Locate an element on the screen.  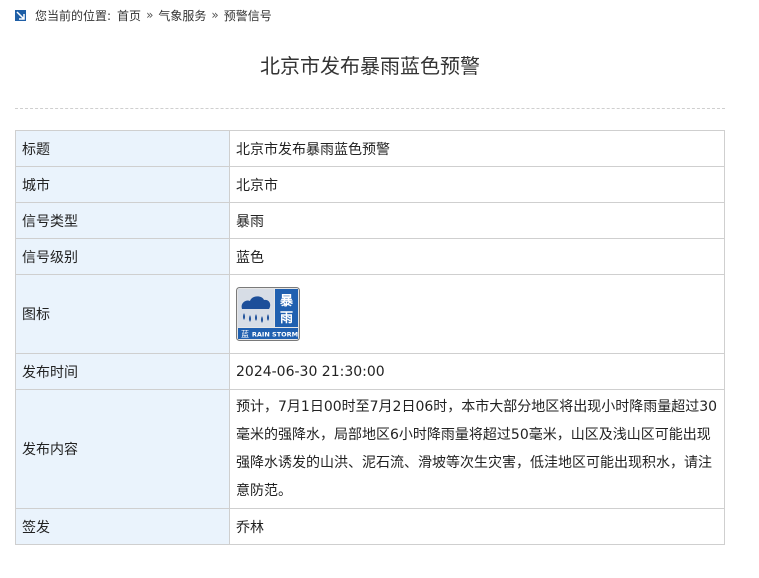
row-value: 蓝色 is located at coordinates (477, 256).